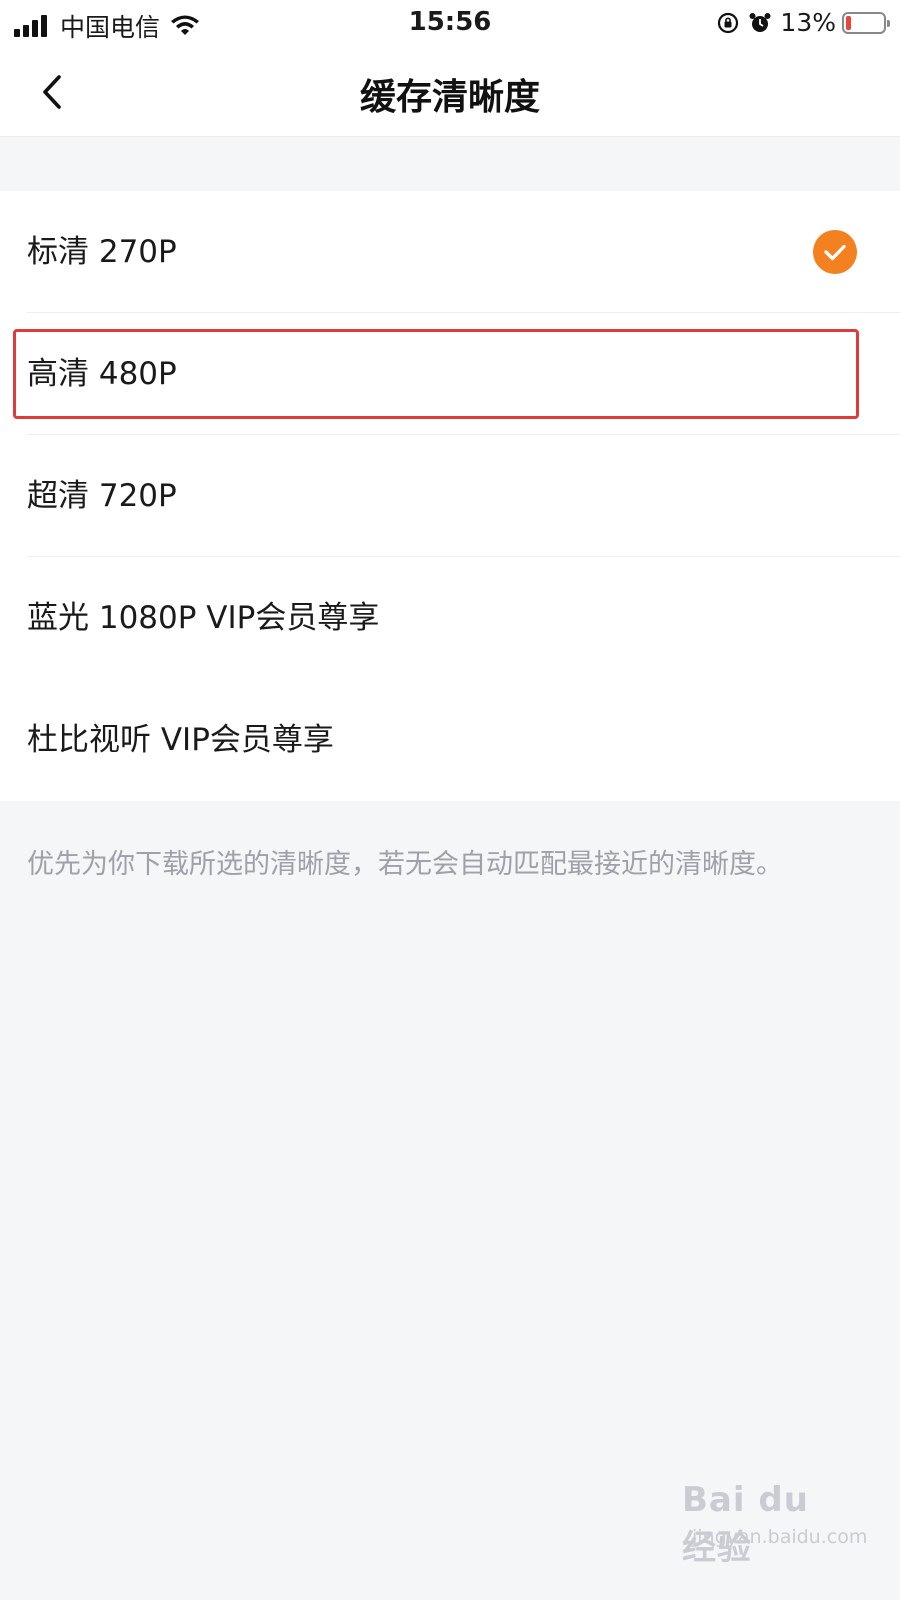 This screenshot has height=1600, width=900. Describe the element at coordinates (203, 618) in the screenshot. I see `option-label: 蓝光 1080P VIP会员尊享` at that location.